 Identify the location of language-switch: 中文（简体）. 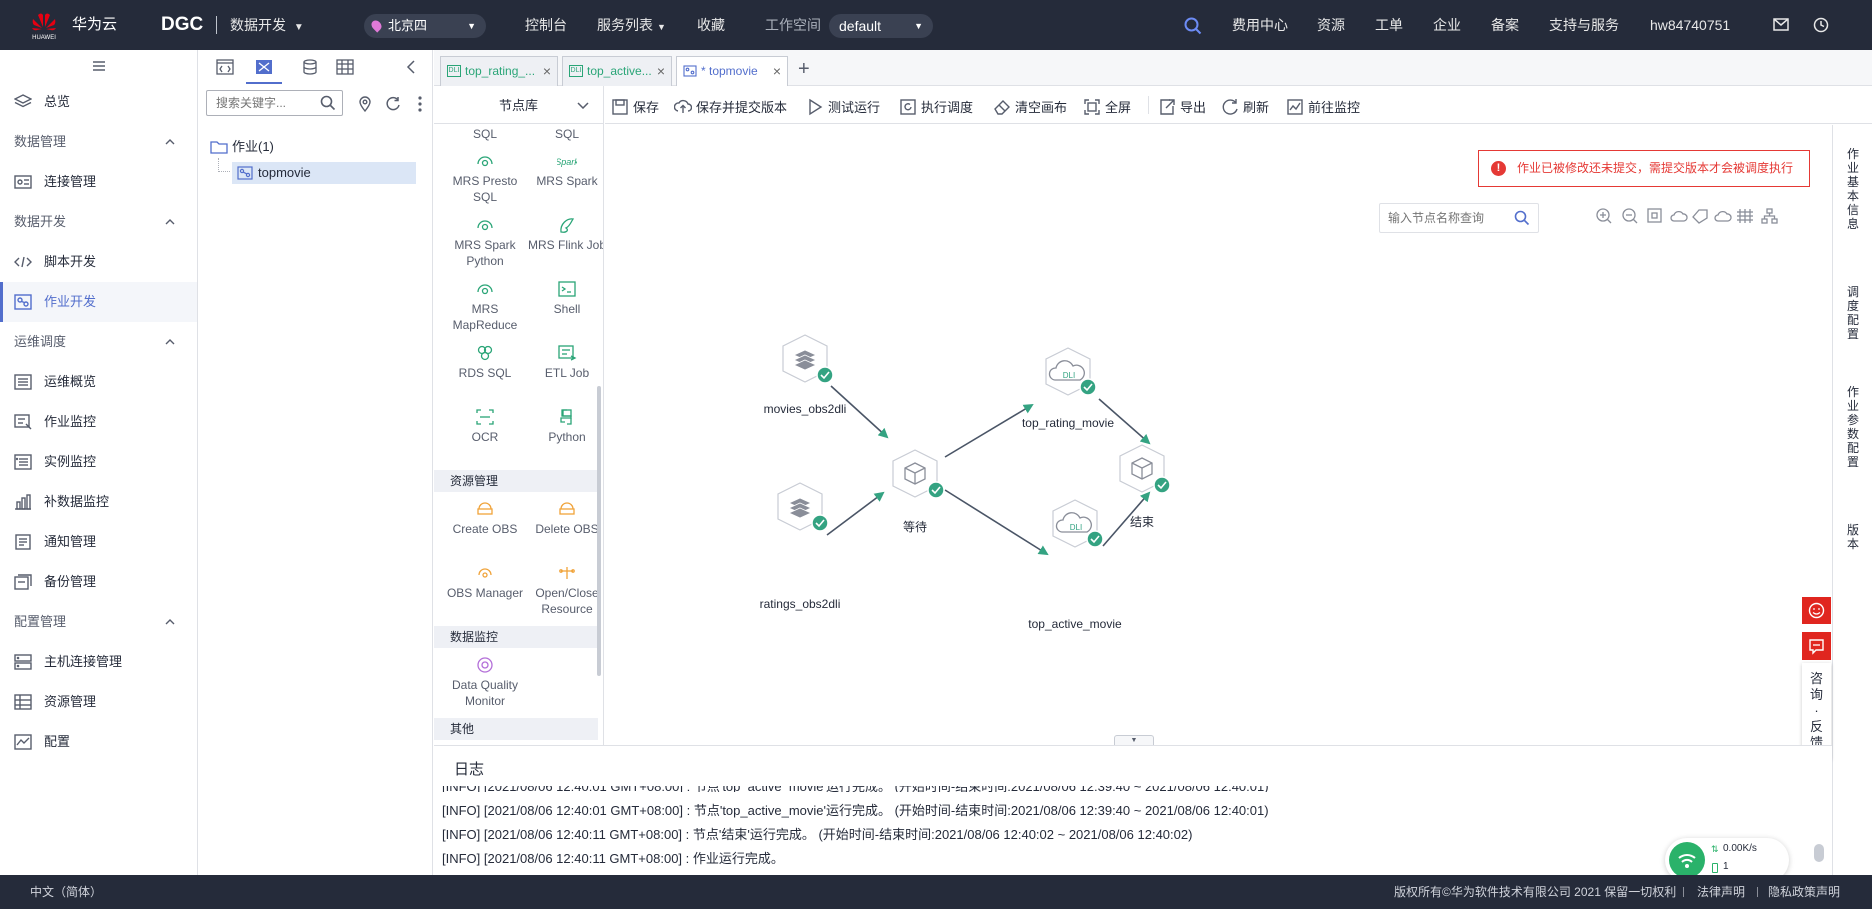
(66, 892).